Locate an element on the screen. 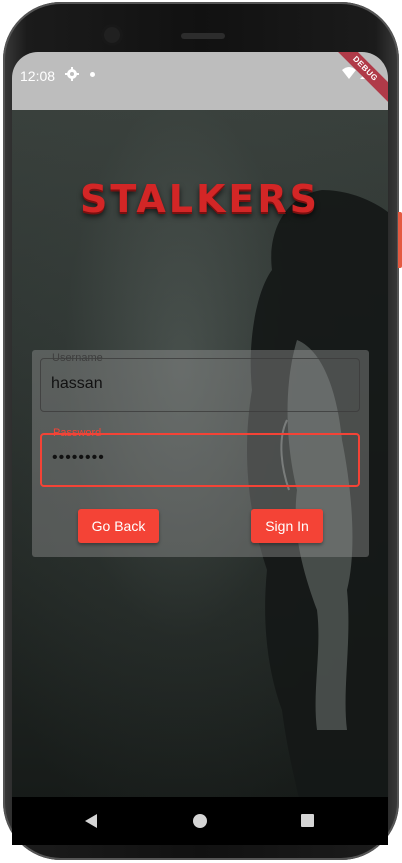 Image resolution: width=402 pixels, height=863 pixels. front-camera is located at coordinates (112, 35).